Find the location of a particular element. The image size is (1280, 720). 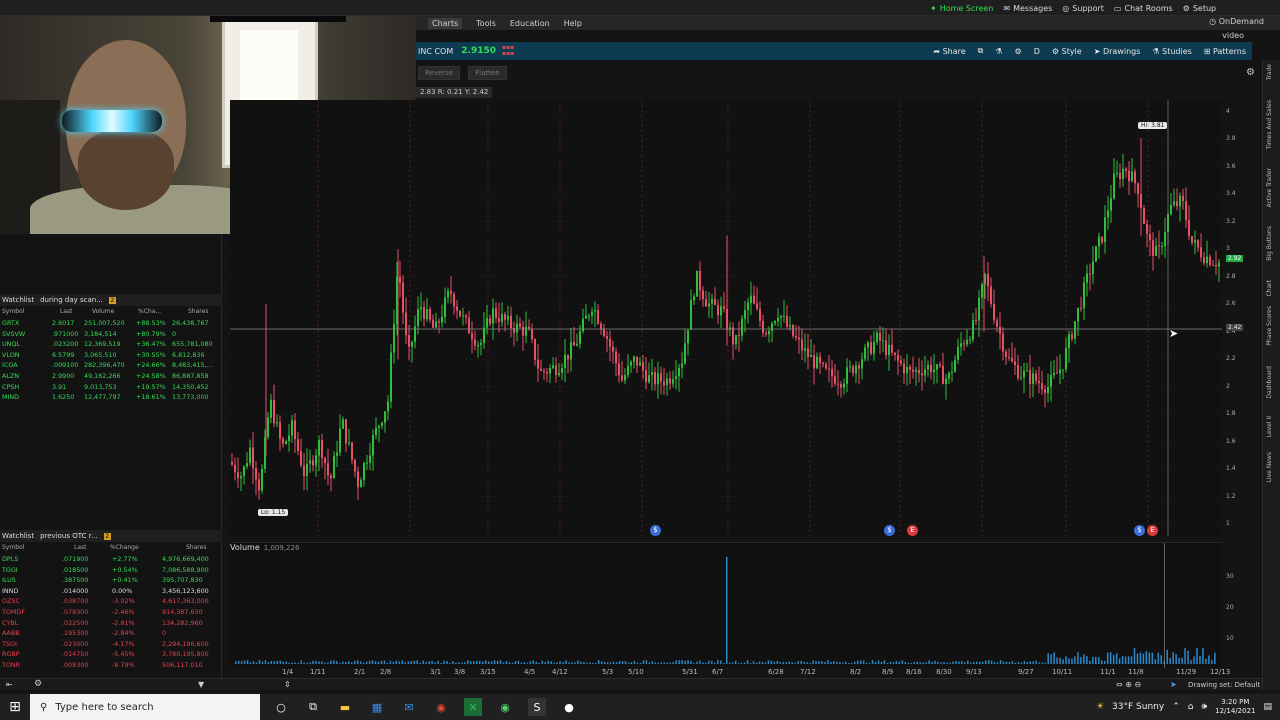

notifications-icon: ▤ is located at coordinates (1267, 707).